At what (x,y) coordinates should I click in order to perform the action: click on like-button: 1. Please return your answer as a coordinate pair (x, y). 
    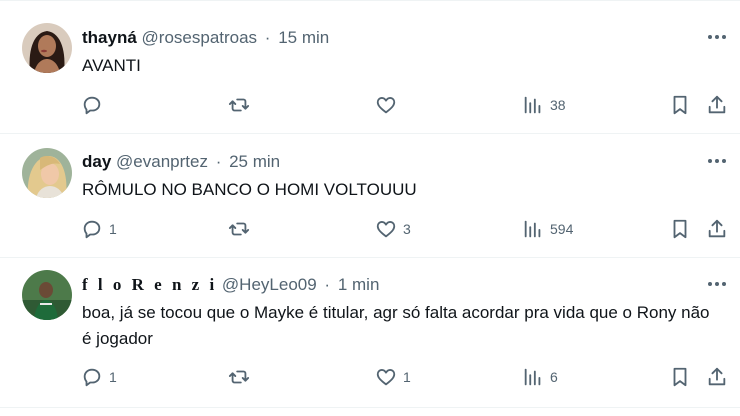
    Looking at the image, I should click on (393, 377).